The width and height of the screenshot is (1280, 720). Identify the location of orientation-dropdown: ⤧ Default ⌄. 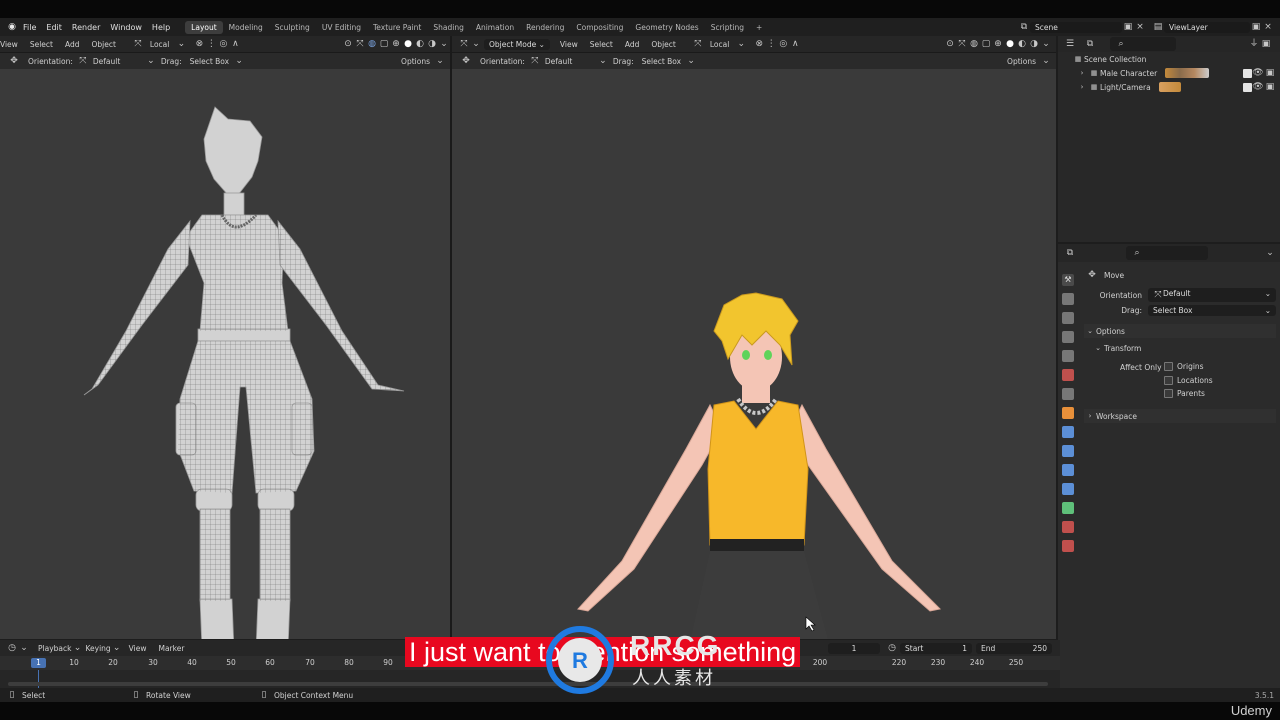
(1212, 295).